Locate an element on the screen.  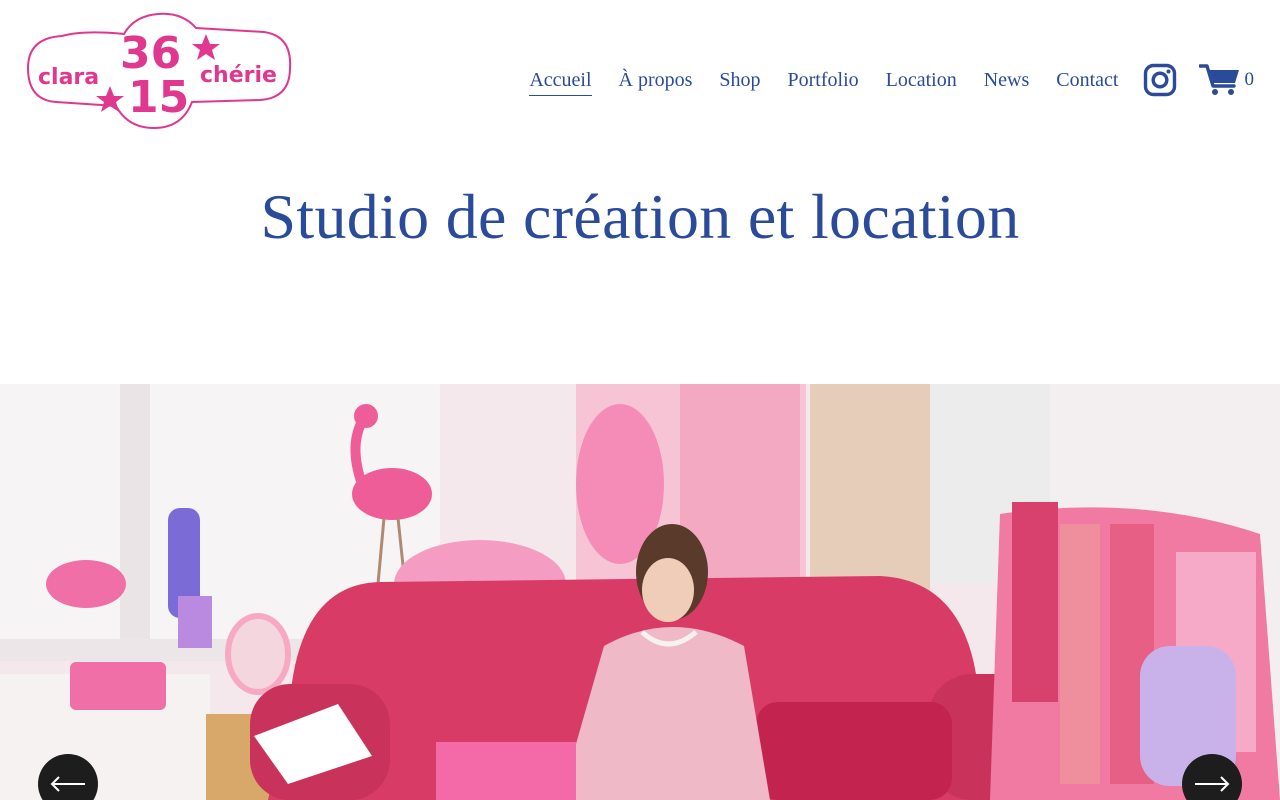
site-logo: clara 36 15 chérie is located at coordinates (158, 71).